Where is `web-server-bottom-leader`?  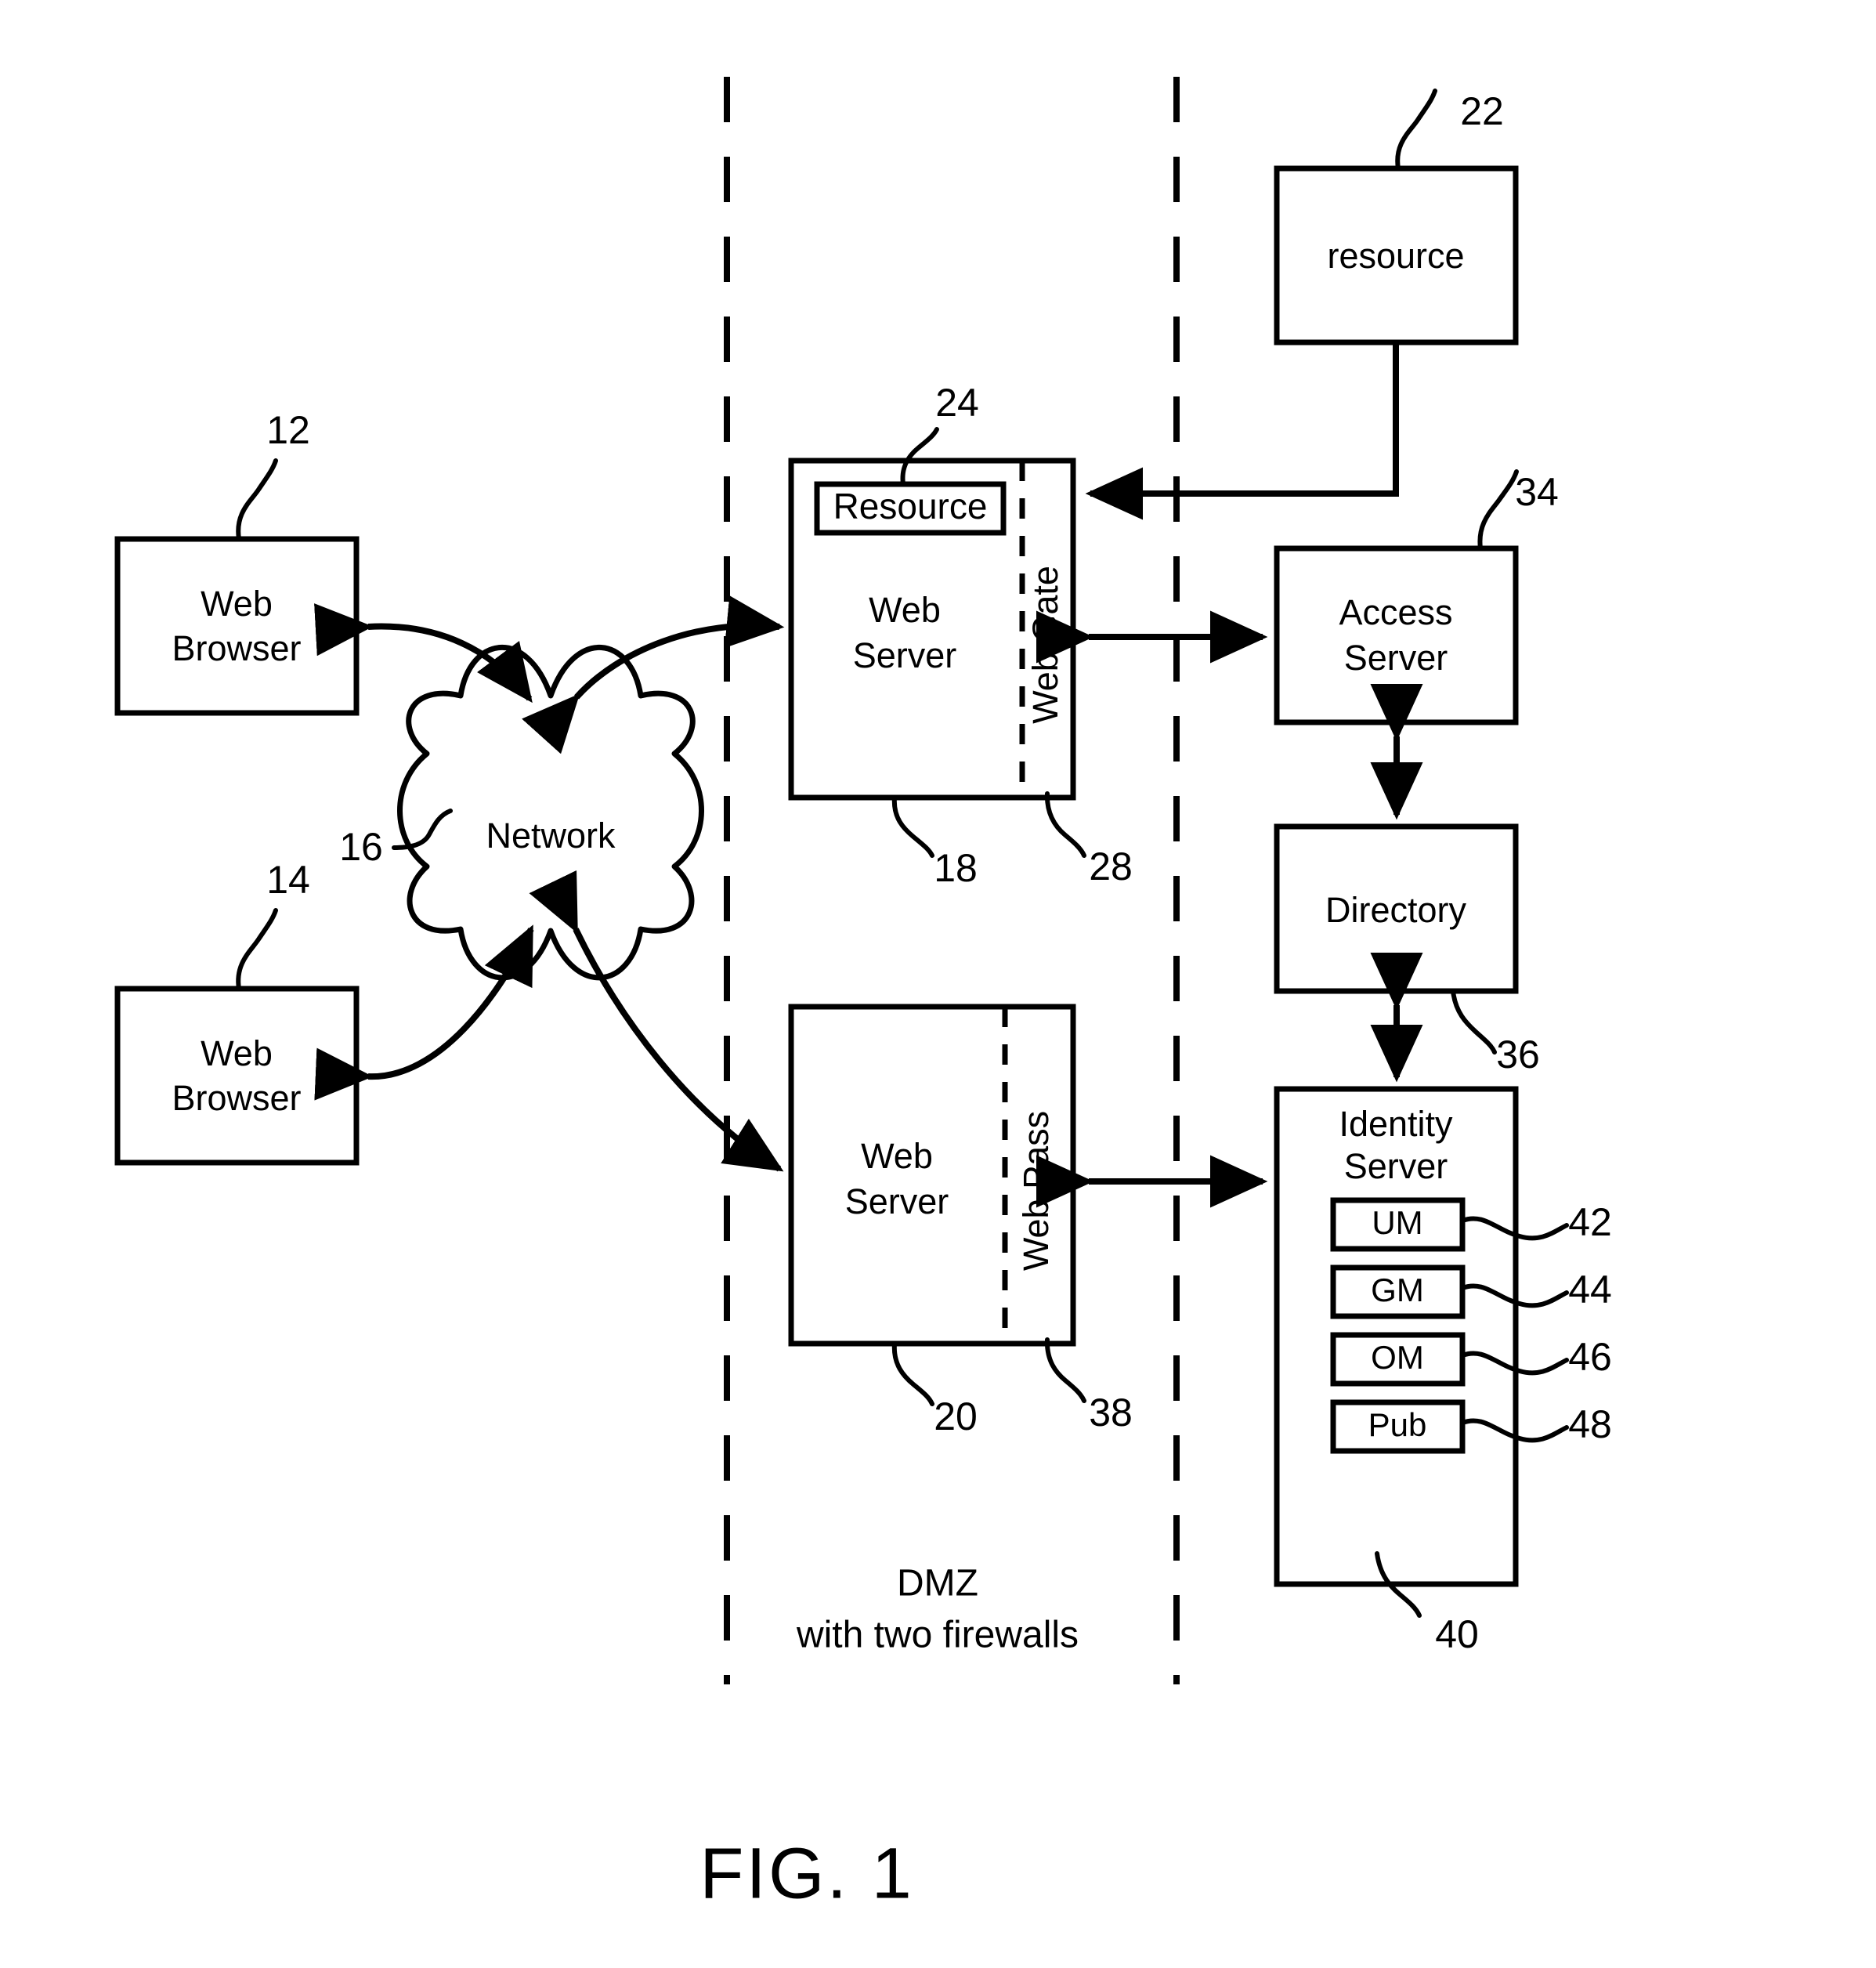
web-server-bottom-leader is located at coordinates (912, 1373).